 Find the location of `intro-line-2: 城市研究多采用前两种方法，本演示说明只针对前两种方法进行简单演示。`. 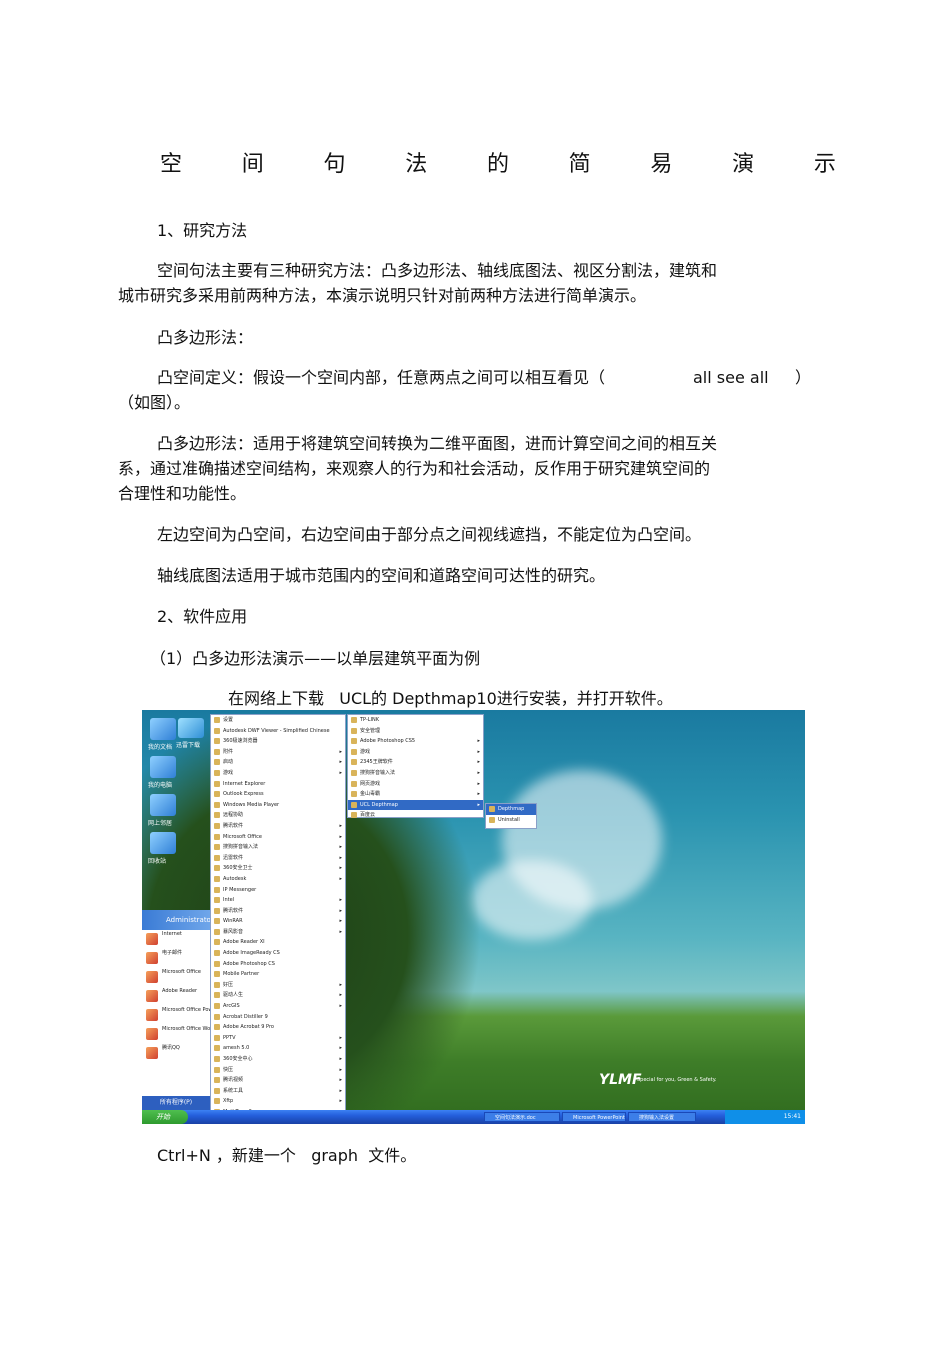

intro-line-2: 城市研究多采用前两种方法，本演示说明只针对前两种方法进行简单演示。 is located at coordinates (382, 295).